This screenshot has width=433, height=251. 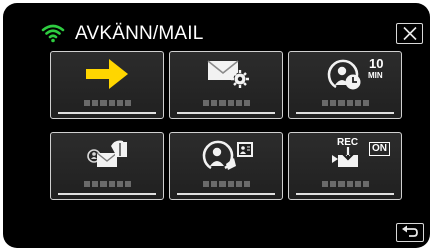 I want to click on menu-tile-detection-timer: 10 MIN, so click(x=345, y=85).